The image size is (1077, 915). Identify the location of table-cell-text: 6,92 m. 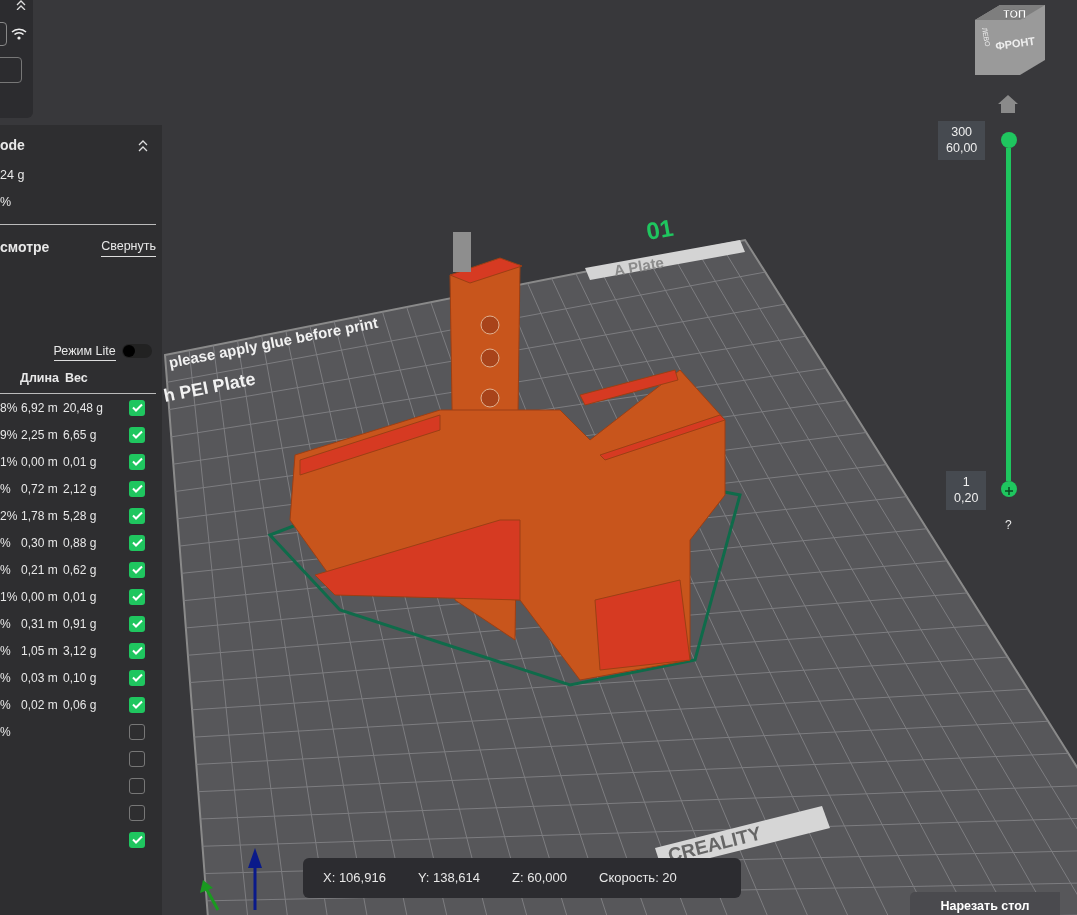
(40, 408).